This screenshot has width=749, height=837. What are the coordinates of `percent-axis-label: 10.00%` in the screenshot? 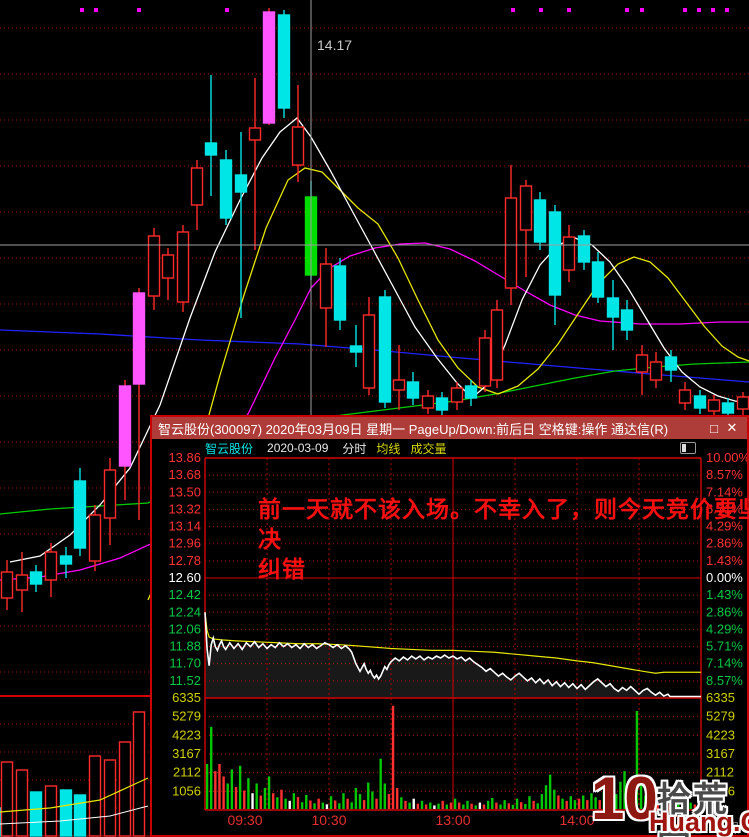 It's located at (726, 457).